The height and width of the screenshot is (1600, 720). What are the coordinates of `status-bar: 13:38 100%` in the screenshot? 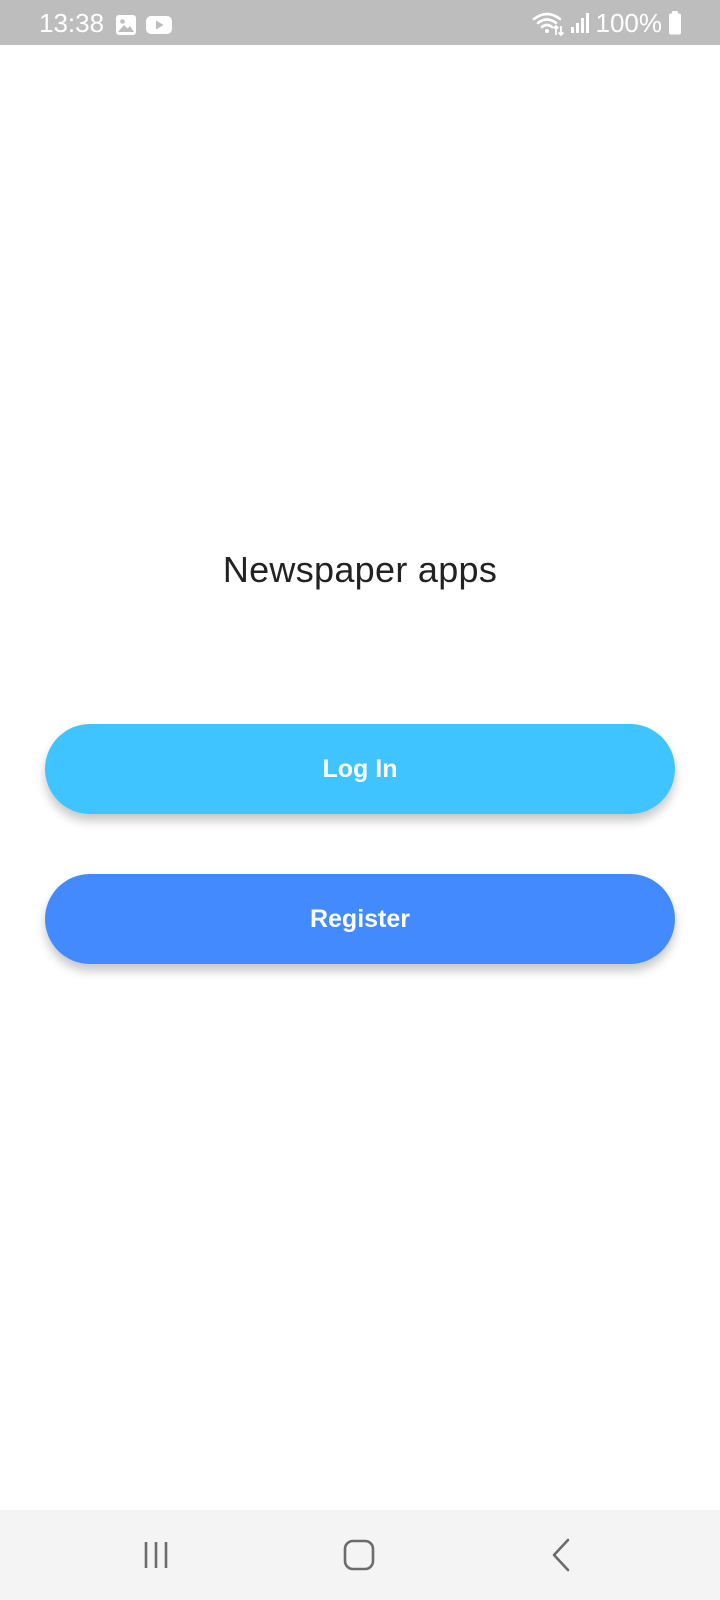 It's located at (360, 22).